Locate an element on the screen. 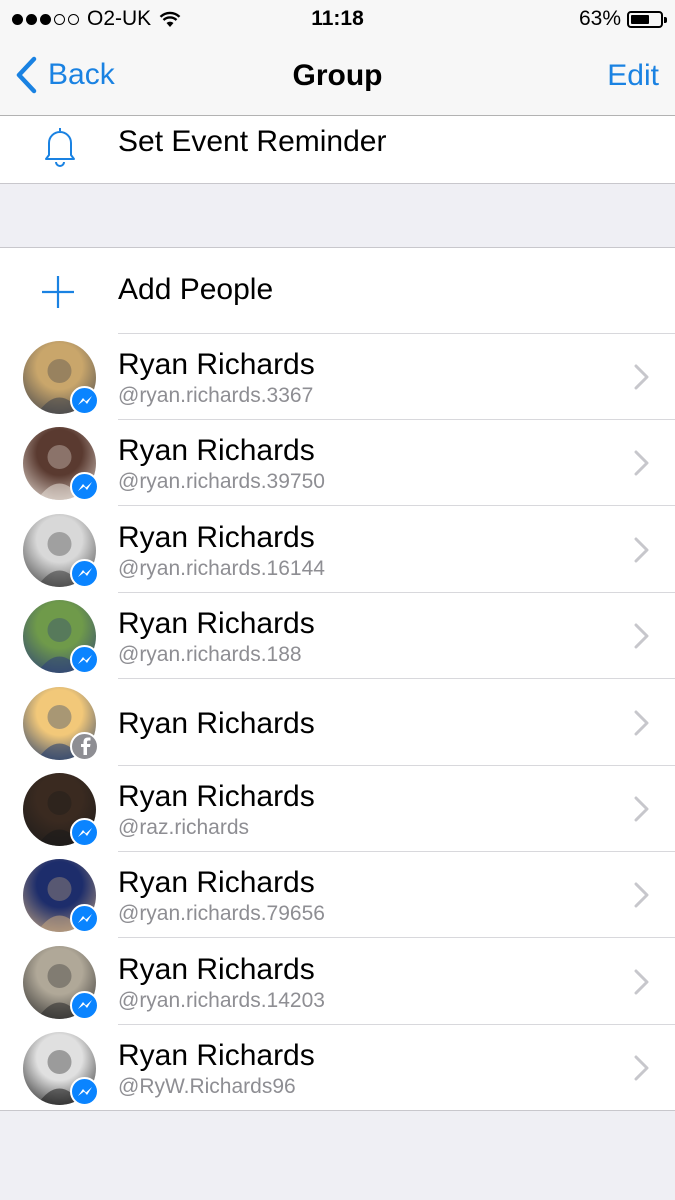 The height and width of the screenshot is (1200, 675). add-people-row: Add People is located at coordinates (337, 291).